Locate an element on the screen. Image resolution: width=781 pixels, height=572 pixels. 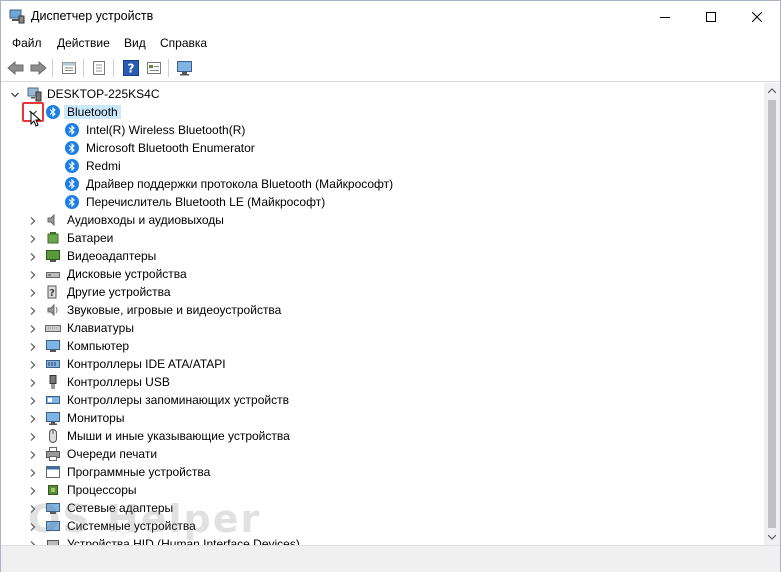
tree-item-keyboards: Клавиатуры is located at coordinates (383, 328).